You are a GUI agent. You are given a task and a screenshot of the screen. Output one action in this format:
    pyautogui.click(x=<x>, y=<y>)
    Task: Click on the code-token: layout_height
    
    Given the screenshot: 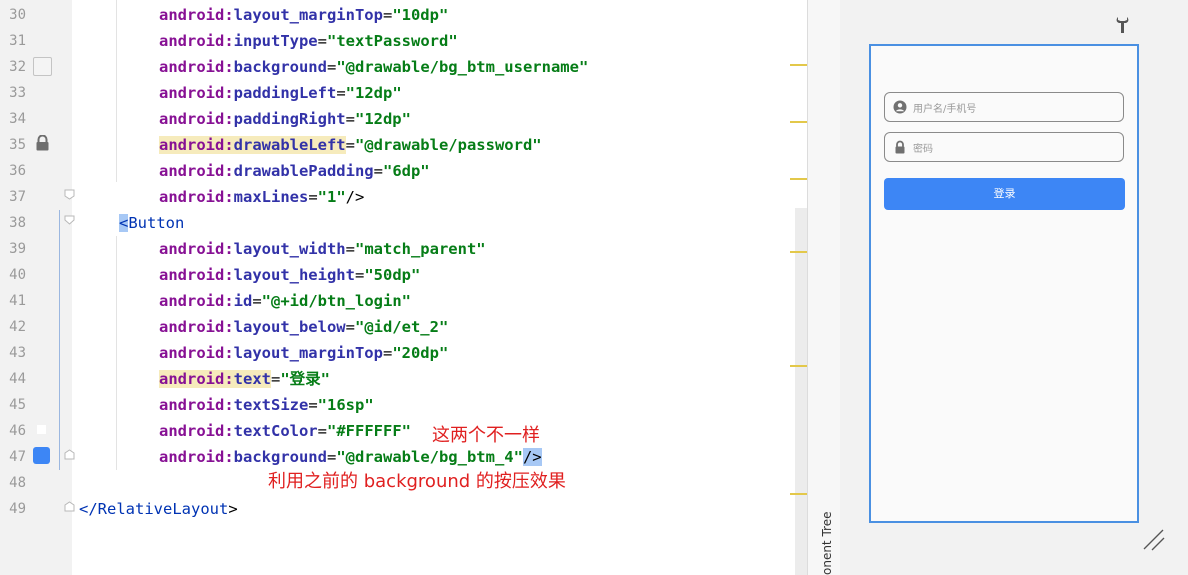 What is the action you would take?
    pyautogui.click(x=294, y=275)
    